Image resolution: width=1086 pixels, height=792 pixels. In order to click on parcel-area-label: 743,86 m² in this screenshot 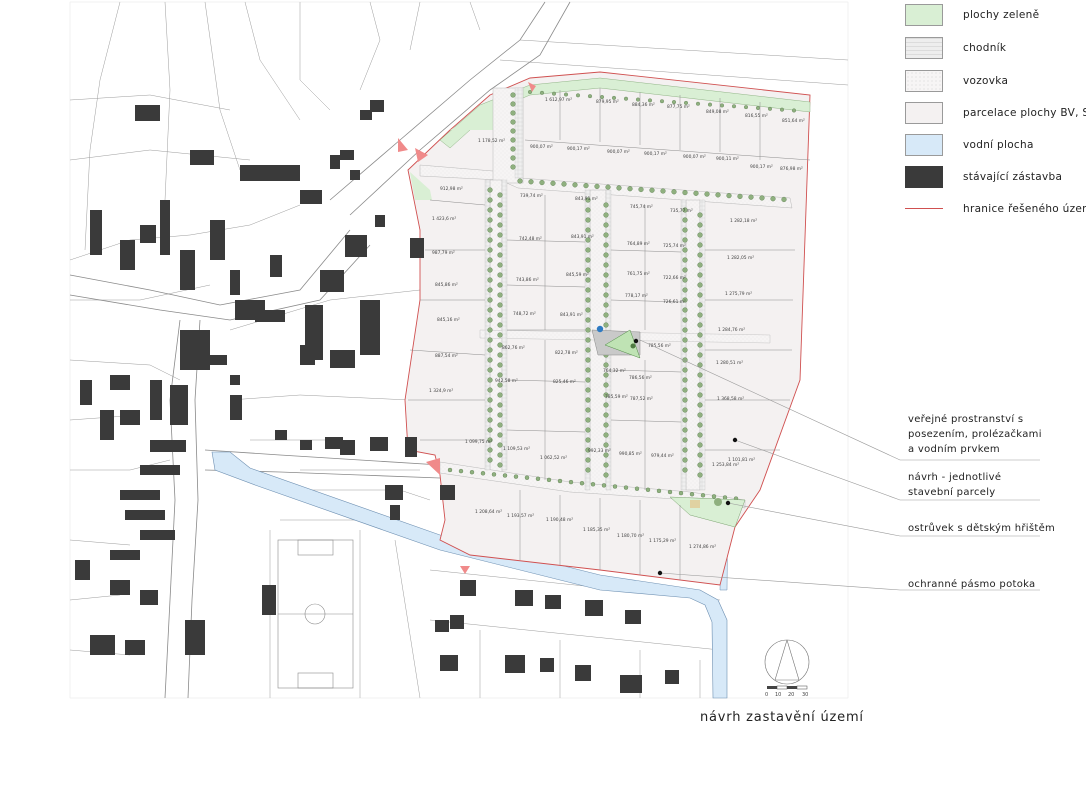, I will do `click(527, 280)`.